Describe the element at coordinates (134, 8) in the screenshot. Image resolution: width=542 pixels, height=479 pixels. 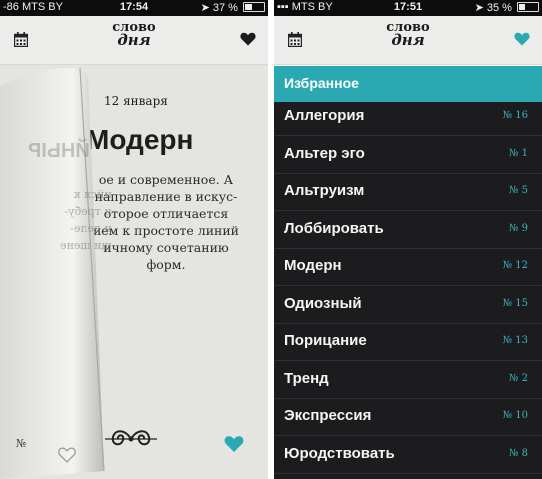
I see `status-bar: -86 MTS BY 17:54 ➤ 37 %` at that location.